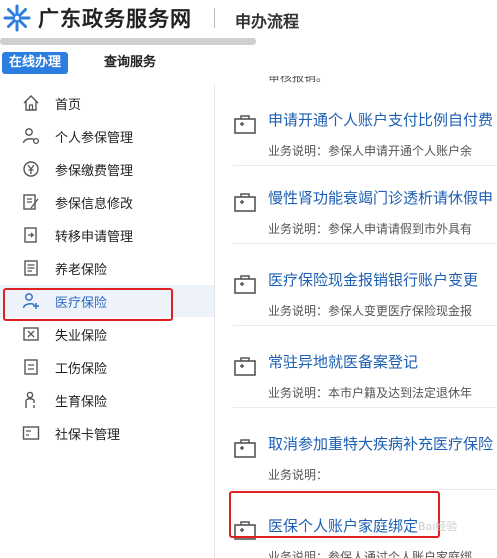 This screenshot has height=558, width=497. Describe the element at coordinates (81, 369) in the screenshot. I see `sidebar-item-label: 工伤保险` at that location.